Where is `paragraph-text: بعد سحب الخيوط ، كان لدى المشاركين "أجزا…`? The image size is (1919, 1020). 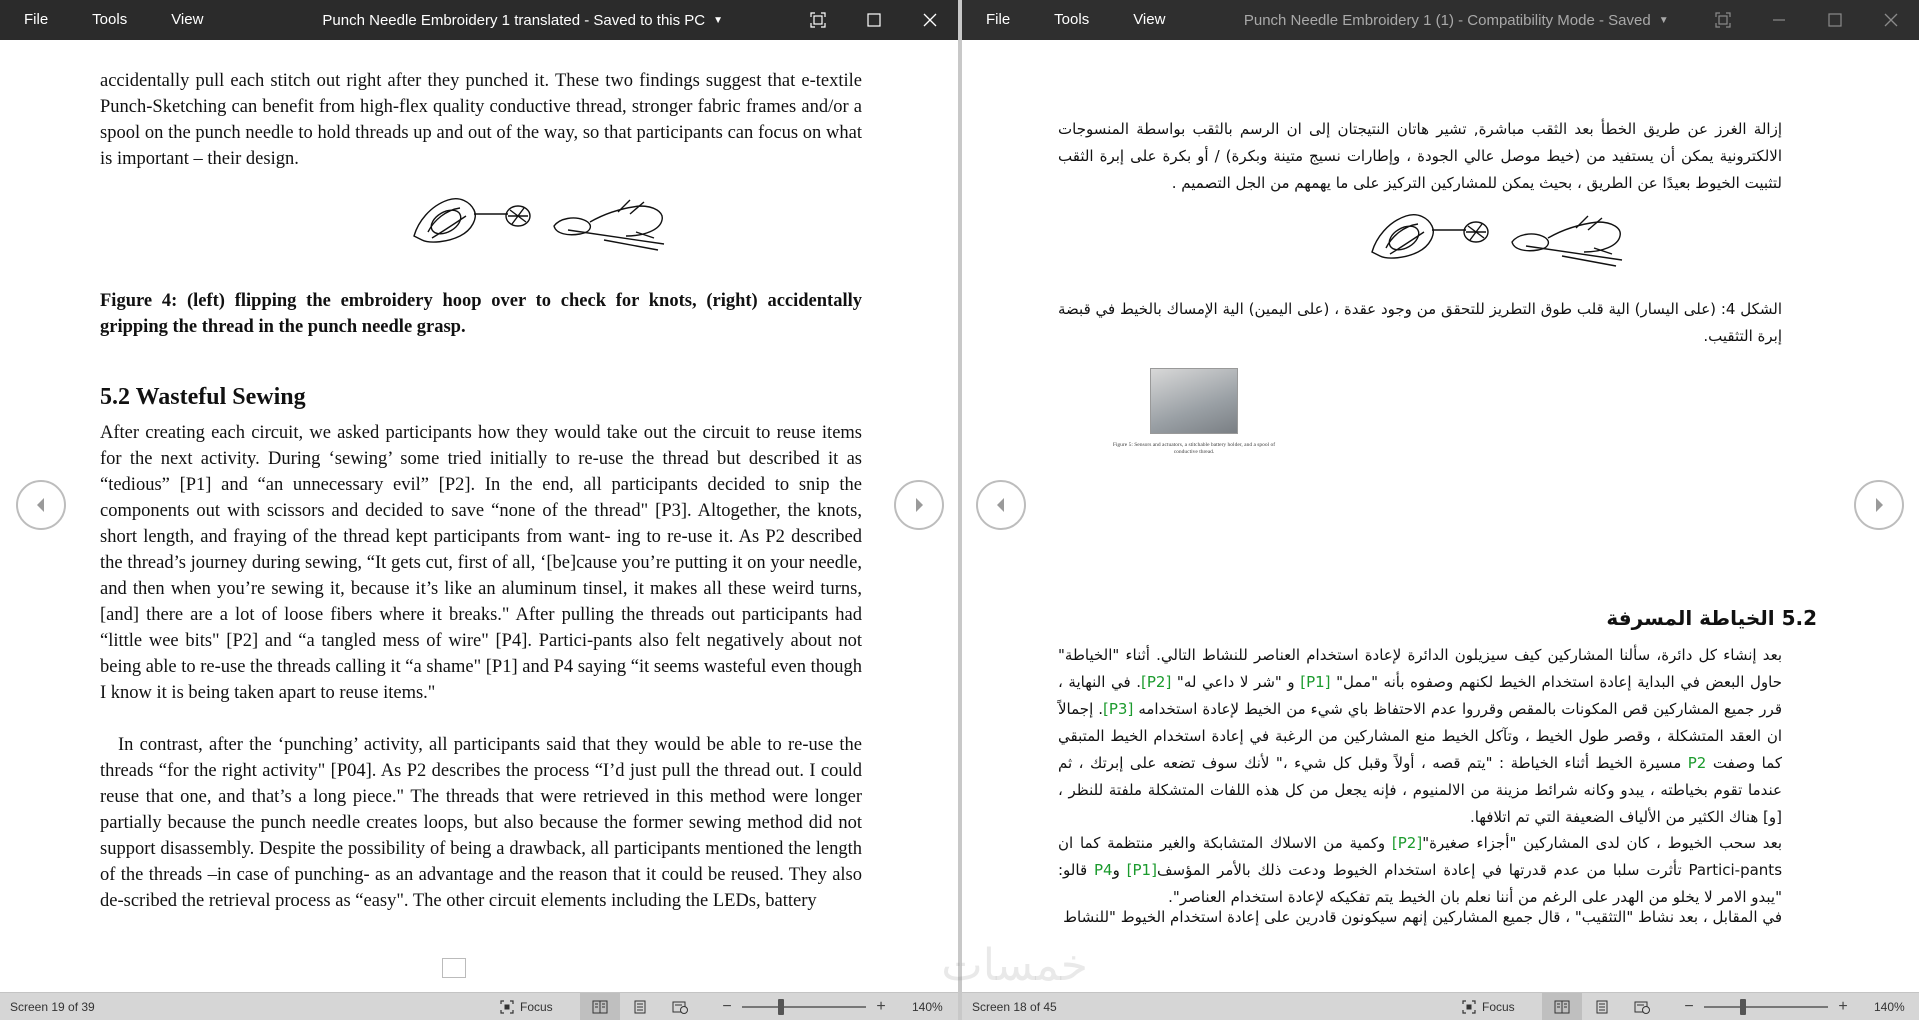 paragraph-text: بعد سحب الخيوط ، كان لدى المشاركين "أجزا… is located at coordinates (1602, 843).